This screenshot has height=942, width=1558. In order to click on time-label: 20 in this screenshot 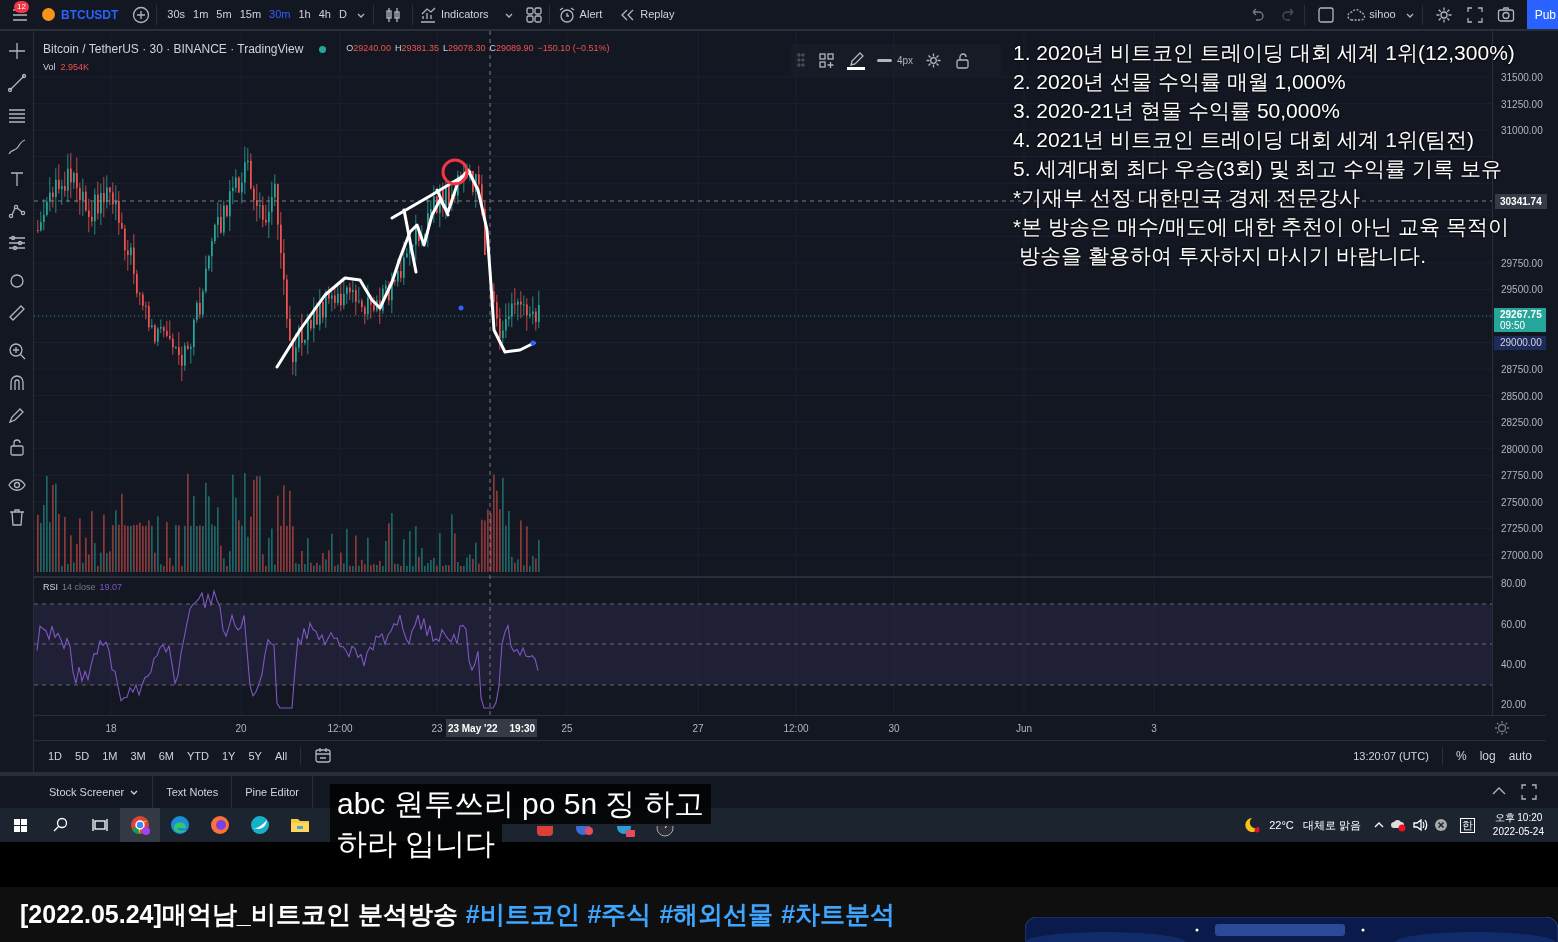, I will do `click(241, 729)`.